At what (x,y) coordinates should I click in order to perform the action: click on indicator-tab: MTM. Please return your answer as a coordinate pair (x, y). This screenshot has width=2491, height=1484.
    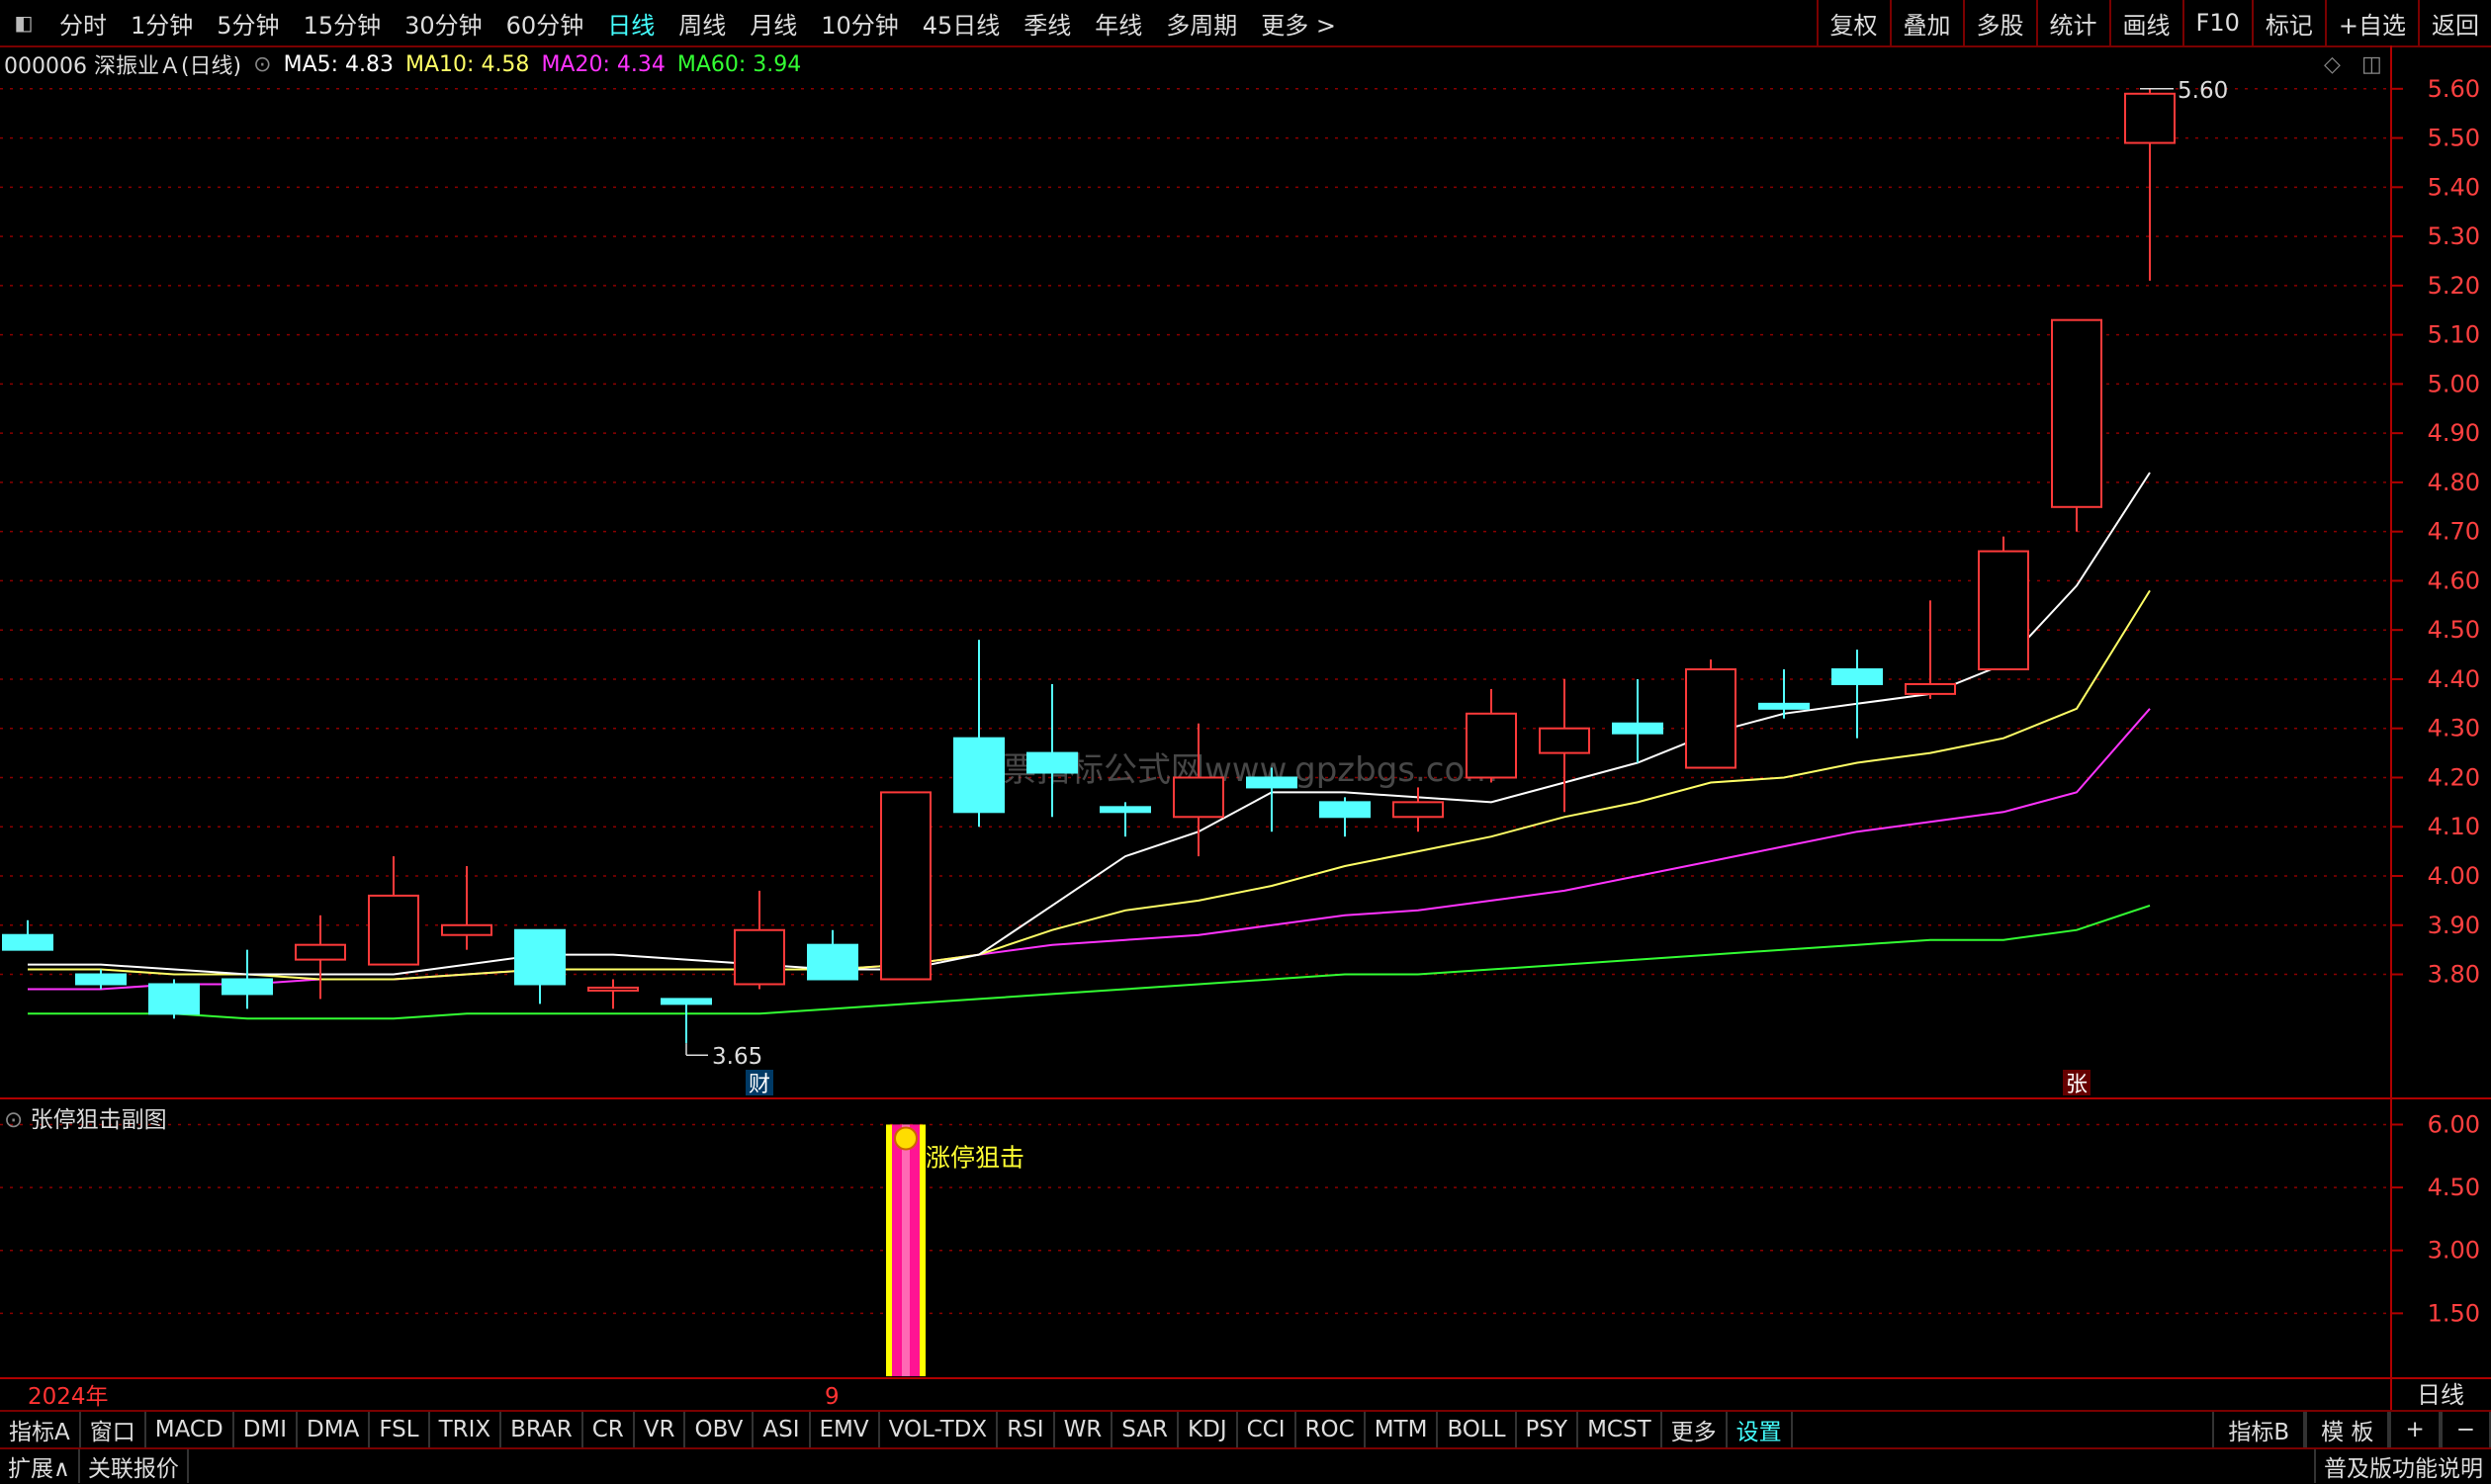
    Looking at the image, I should click on (1402, 1430).